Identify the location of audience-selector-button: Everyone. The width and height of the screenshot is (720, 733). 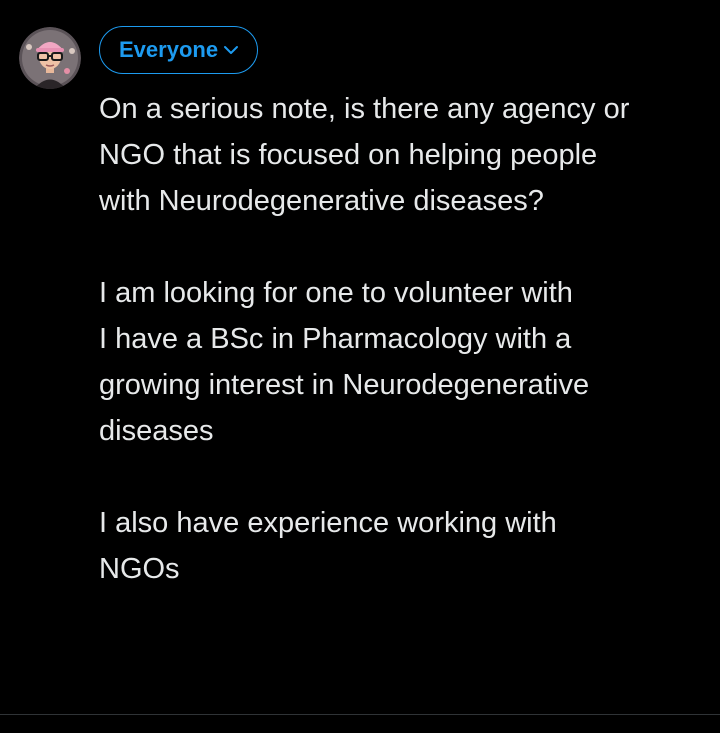
(178, 50).